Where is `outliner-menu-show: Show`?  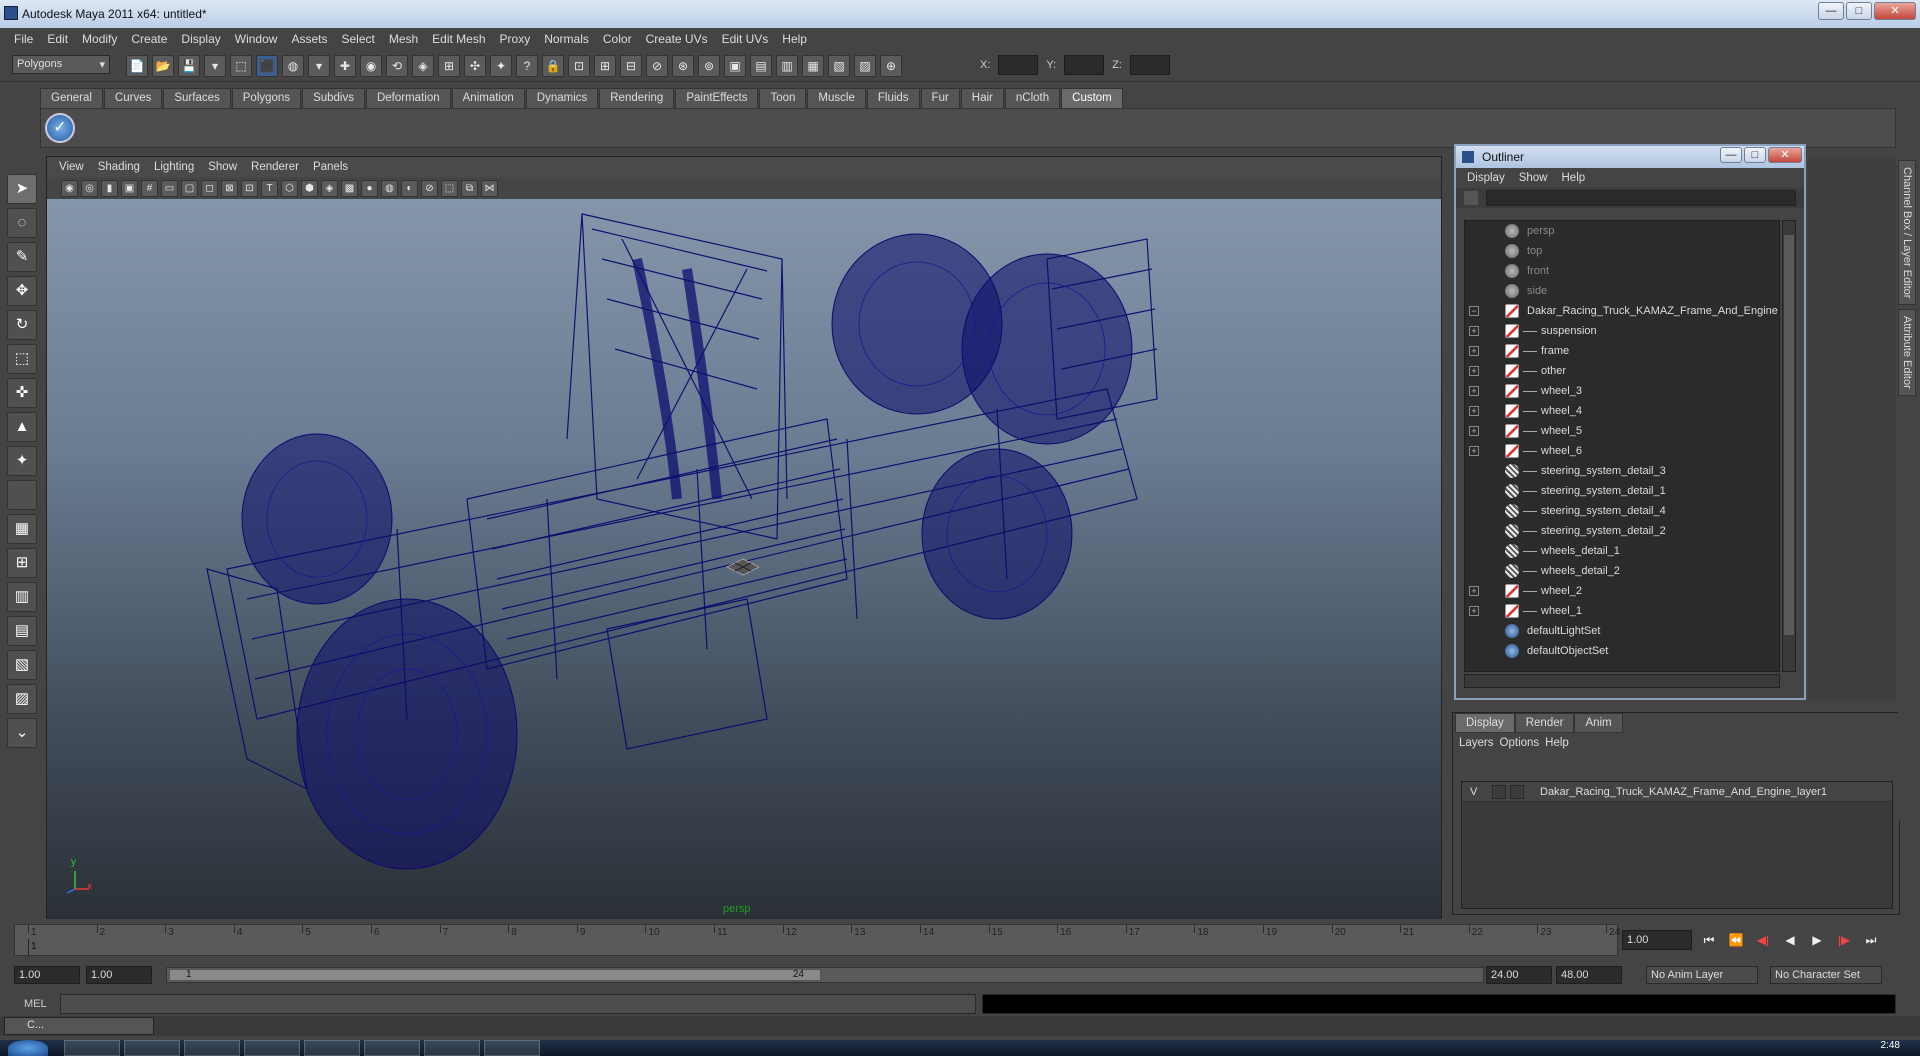 outliner-menu-show: Show is located at coordinates (1533, 178).